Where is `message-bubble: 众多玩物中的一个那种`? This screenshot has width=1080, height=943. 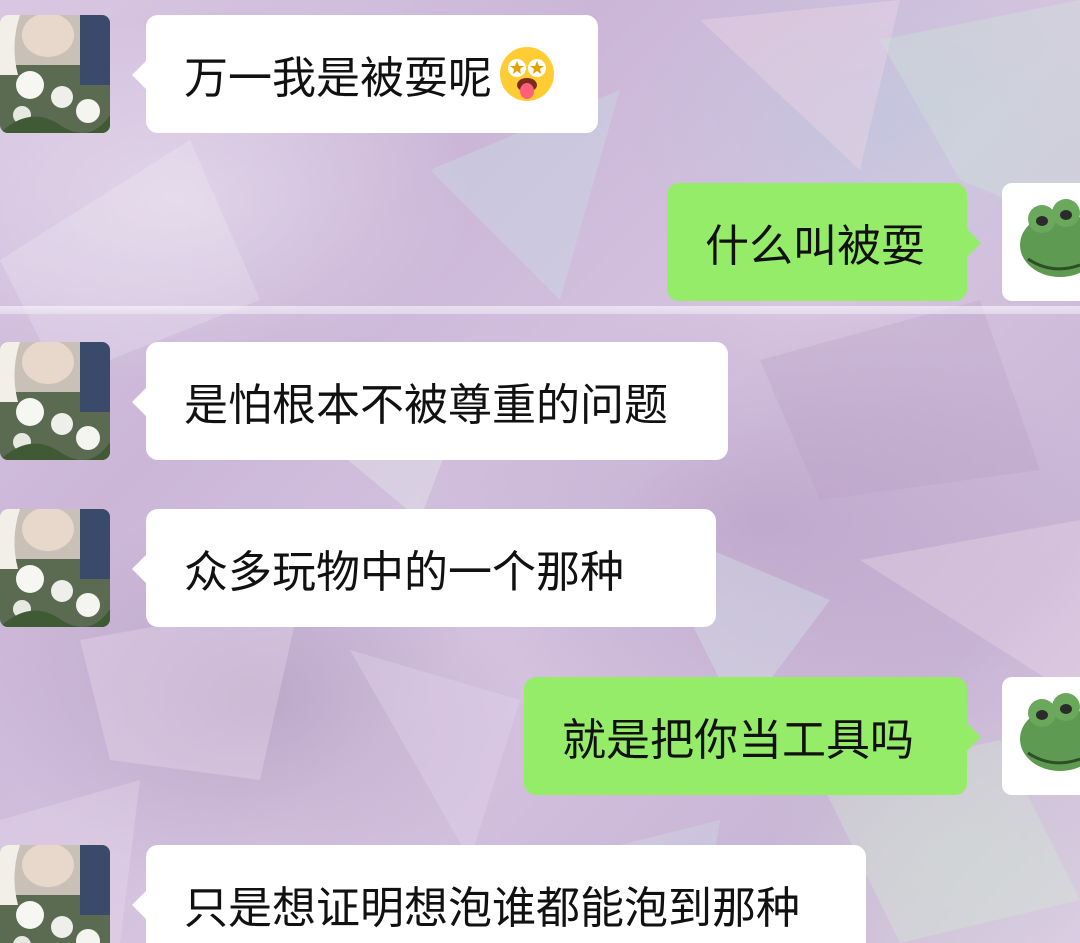
message-bubble: 众多玩物中的一个那种 is located at coordinates (424, 568).